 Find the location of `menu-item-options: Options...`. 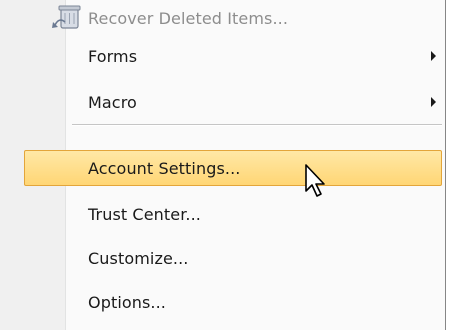

menu-item-options: Options... is located at coordinates (233, 302).